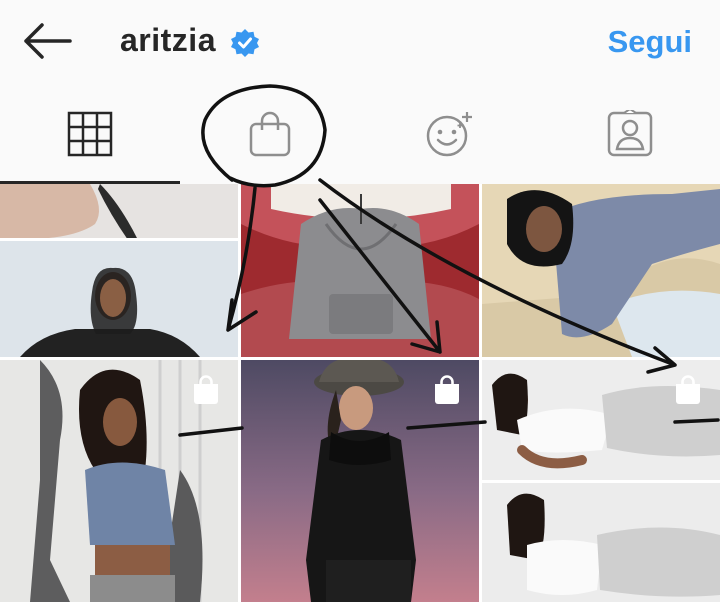 This screenshot has height=602, width=720. I want to click on grid-icon, so click(90, 134).